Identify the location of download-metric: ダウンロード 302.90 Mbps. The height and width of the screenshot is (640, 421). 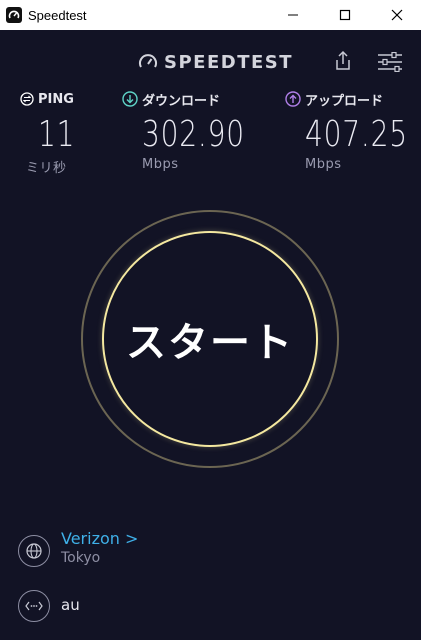
(198, 130).